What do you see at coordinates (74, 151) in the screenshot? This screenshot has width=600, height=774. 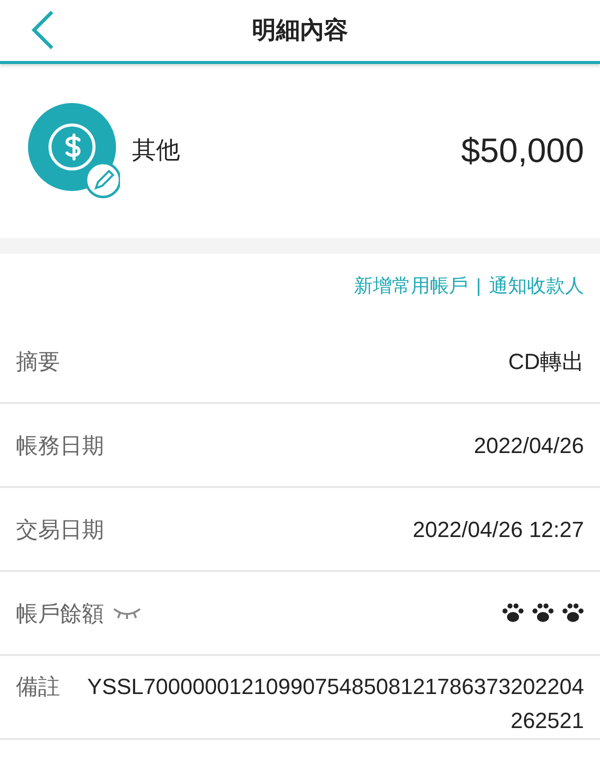 I see `category-icon` at bounding box center [74, 151].